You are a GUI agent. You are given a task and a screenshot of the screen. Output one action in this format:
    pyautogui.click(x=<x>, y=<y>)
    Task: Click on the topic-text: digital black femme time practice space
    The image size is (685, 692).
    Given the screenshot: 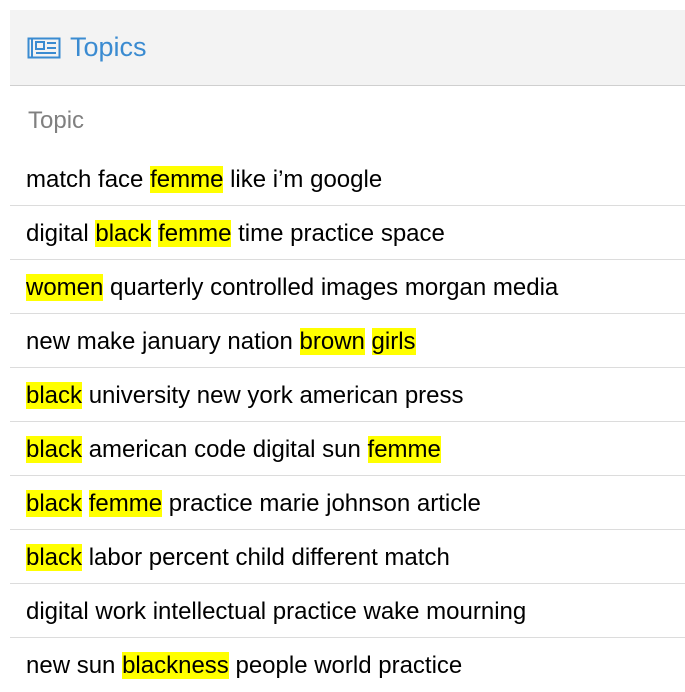 What is the action you would take?
    pyautogui.click(x=235, y=234)
    